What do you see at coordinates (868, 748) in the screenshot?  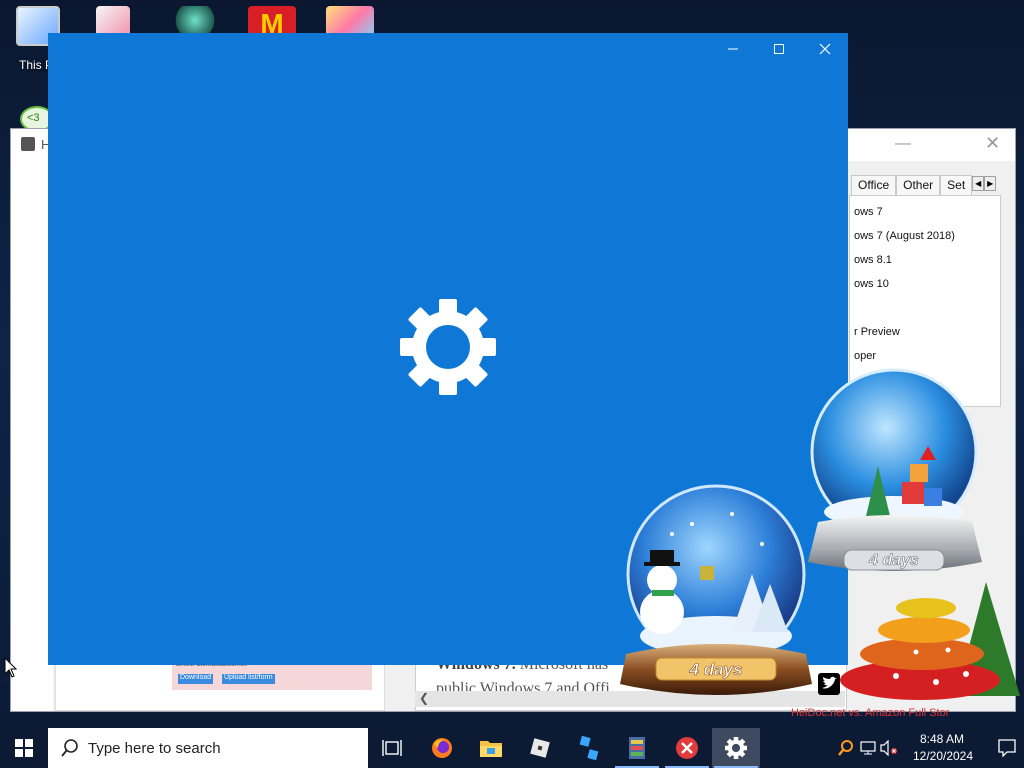 I see `network-icon` at bounding box center [868, 748].